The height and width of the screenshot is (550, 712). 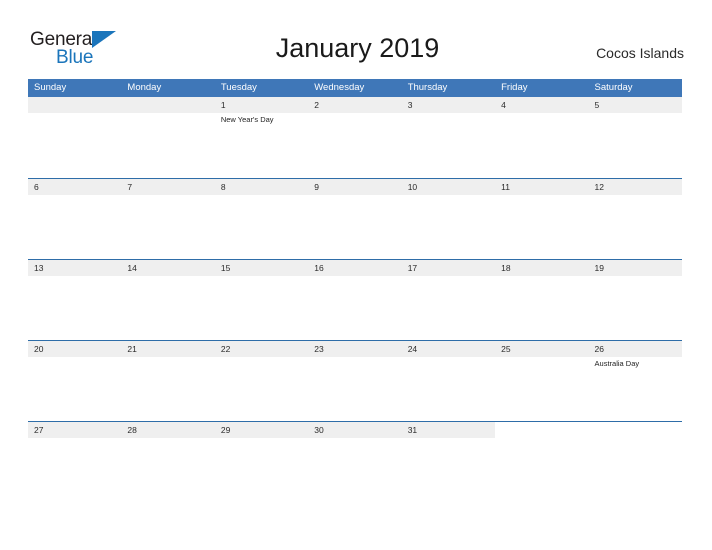 What do you see at coordinates (223, 187) in the screenshot?
I see `day-number: 8` at bounding box center [223, 187].